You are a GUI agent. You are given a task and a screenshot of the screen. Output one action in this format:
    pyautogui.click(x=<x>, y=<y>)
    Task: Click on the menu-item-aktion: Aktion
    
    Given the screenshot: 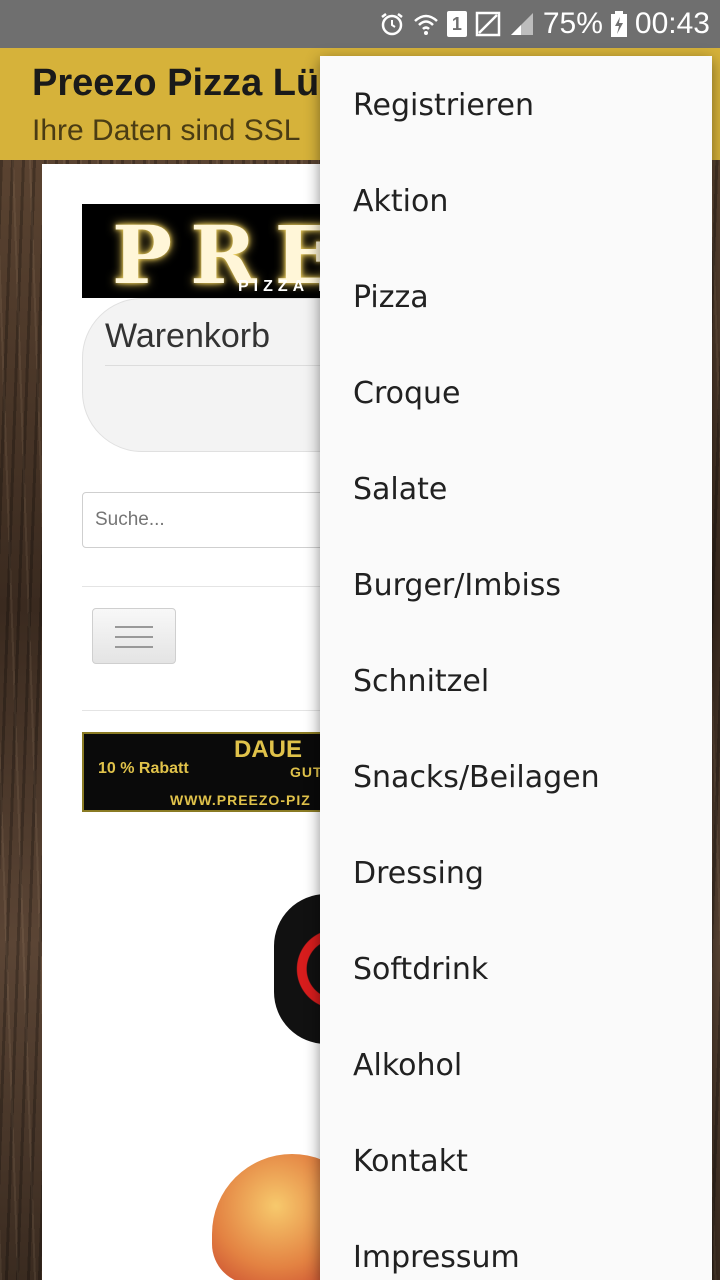 What is the action you would take?
    pyautogui.click(x=516, y=201)
    